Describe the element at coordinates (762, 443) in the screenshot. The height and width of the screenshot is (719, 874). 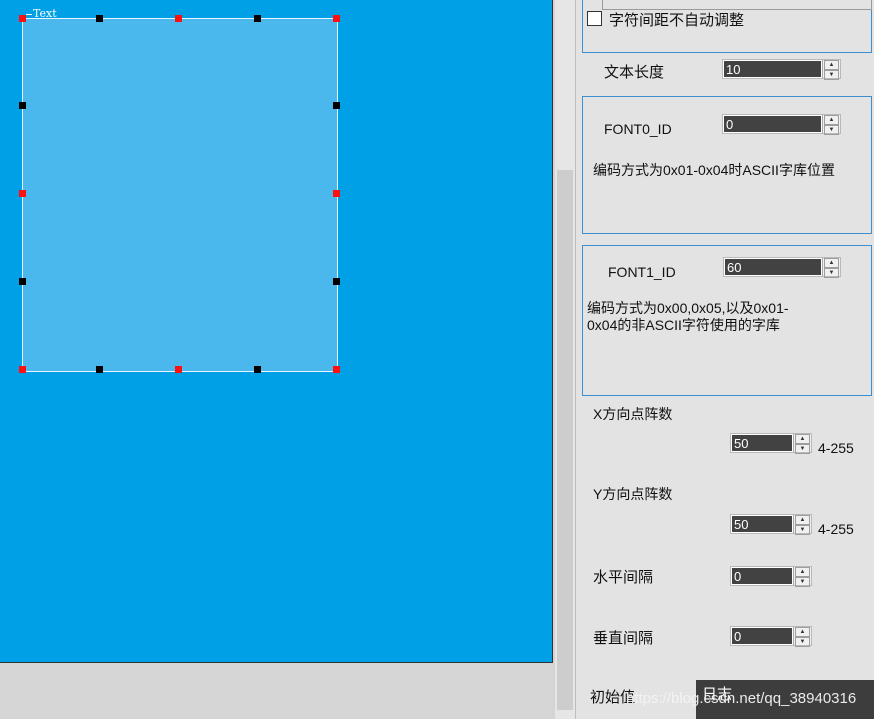
I see `x-dots-value: 50` at that location.